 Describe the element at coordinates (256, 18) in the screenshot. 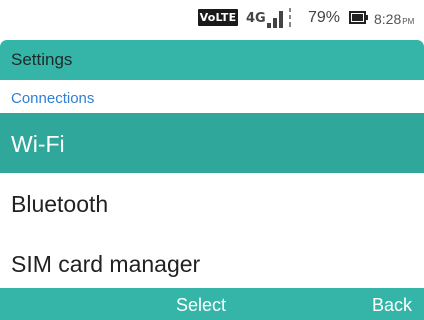

I see `network-type: 4G` at that location.